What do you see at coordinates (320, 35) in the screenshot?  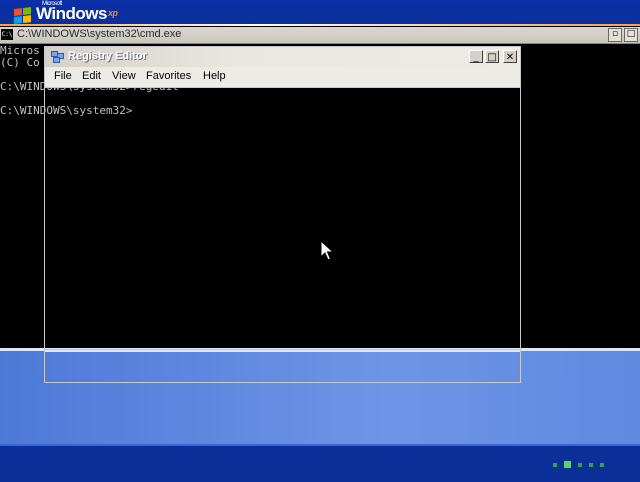 I see `cmd-titlebar: C:\ C:\WINDOWS\system32\cmd.exe ▫ □` at bounding box center [320, 35].